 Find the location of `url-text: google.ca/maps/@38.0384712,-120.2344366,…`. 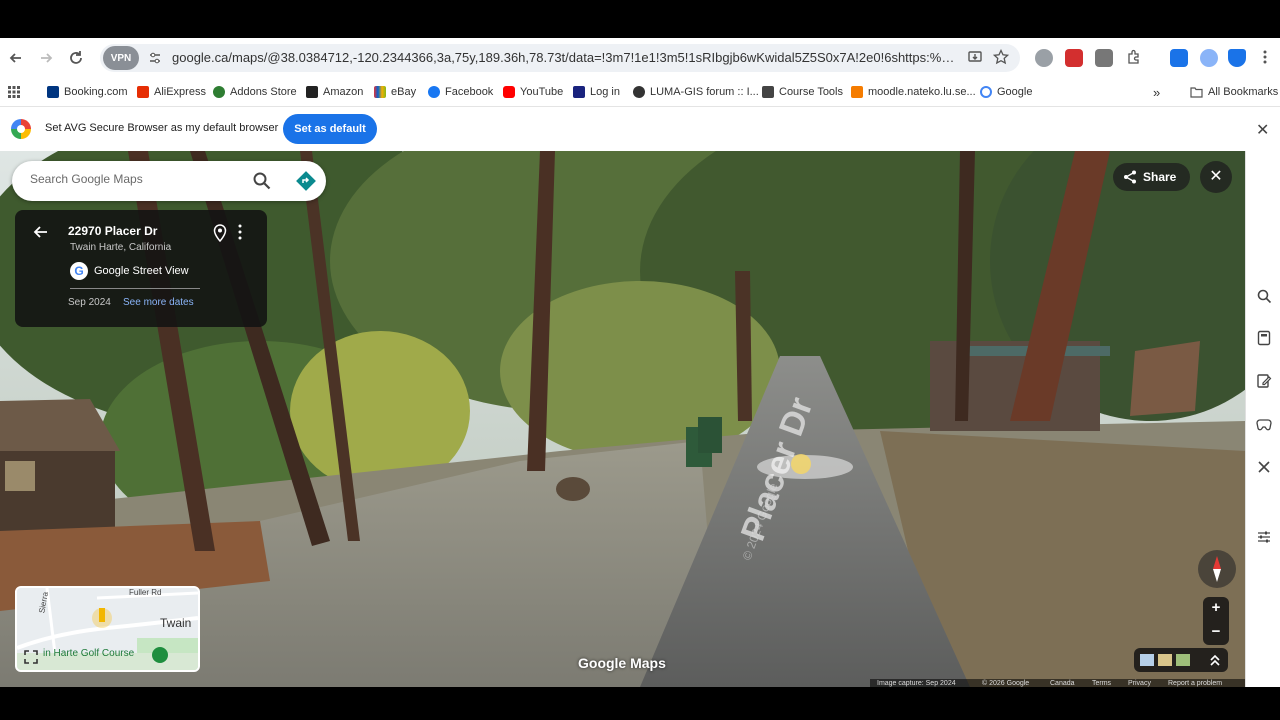

url-text: google.ca/maps/@38.0384712,-120.2344366,… is located at coordinates (564, 57).